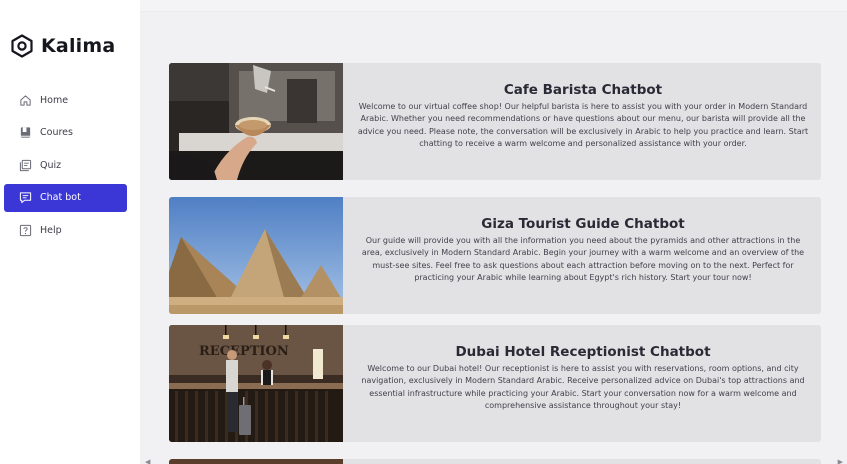 This screenshot has height=464, width=847. I want to click on pyramids-image, so click(256, 255).